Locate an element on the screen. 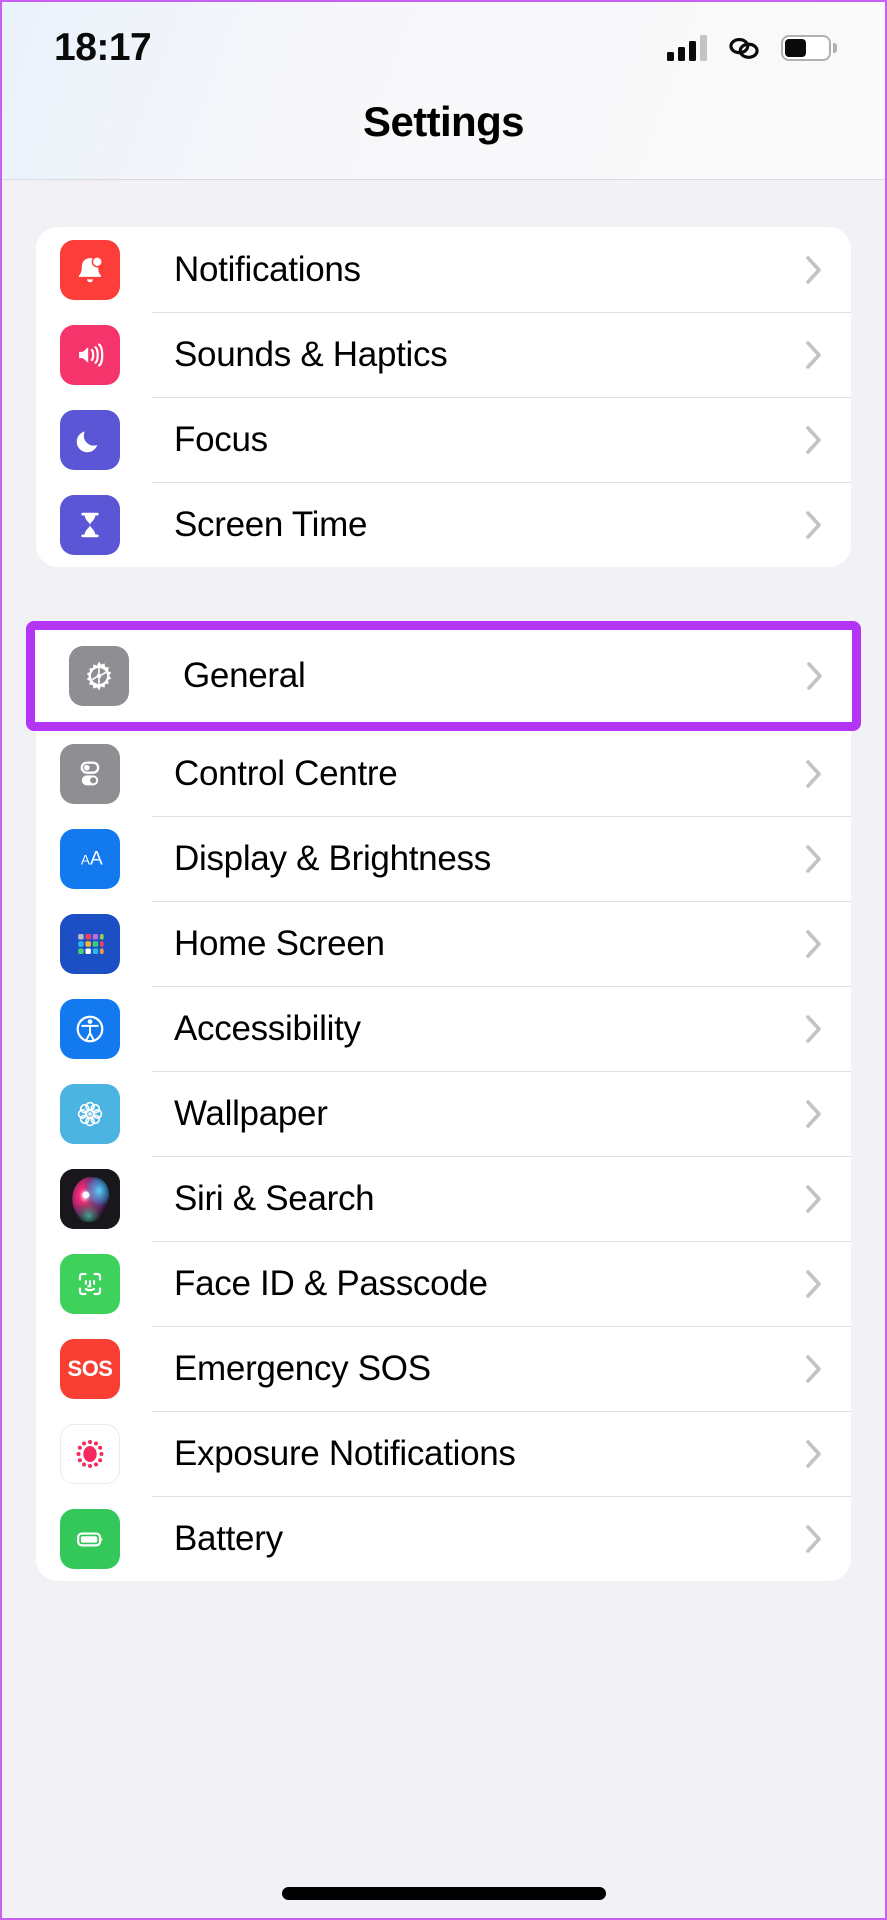  settings-row-control-centre: Control Centre is located at coordinates (443, 773).